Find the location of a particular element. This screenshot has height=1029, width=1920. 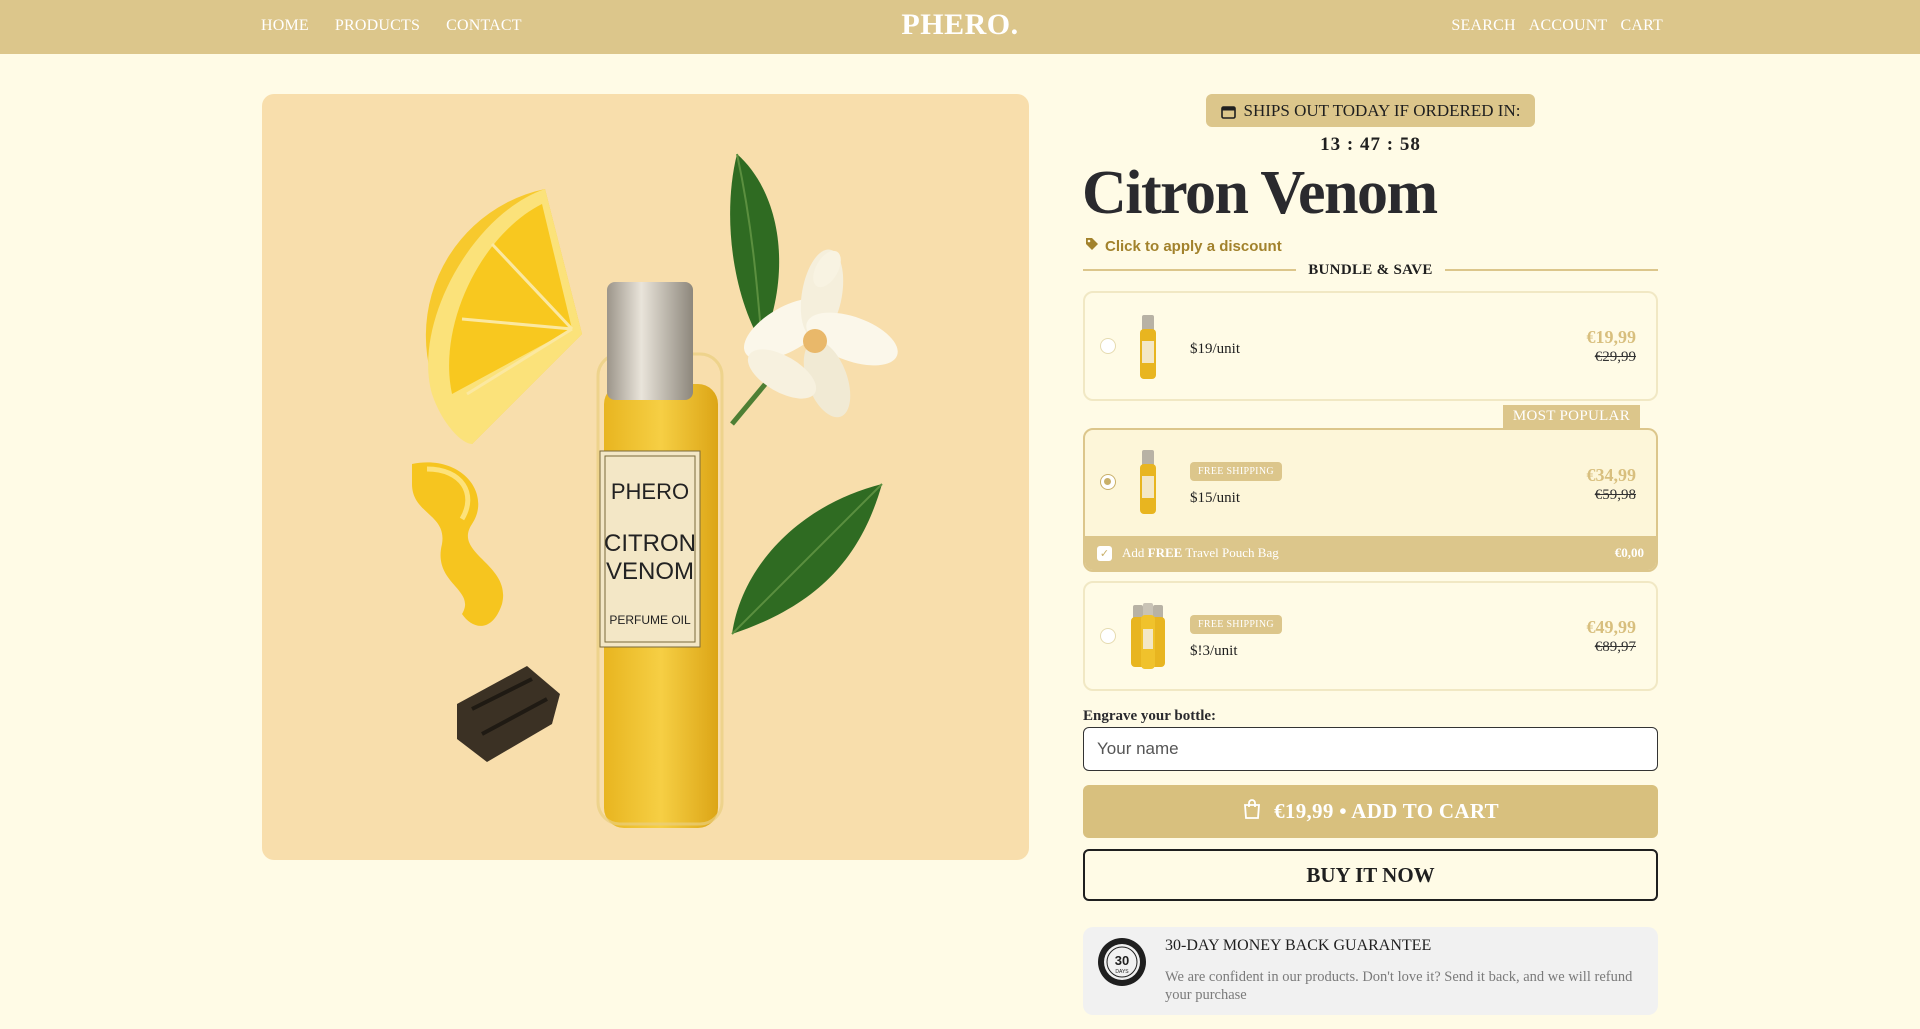

bundle-price: €19,99 is located at coordinates (1611, 337).